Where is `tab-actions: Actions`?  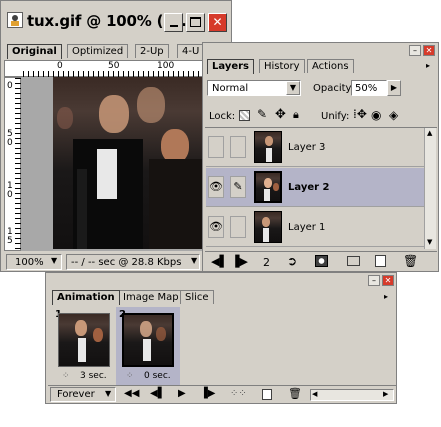
tab-actions: Actions is located at coordinates (330, 66).